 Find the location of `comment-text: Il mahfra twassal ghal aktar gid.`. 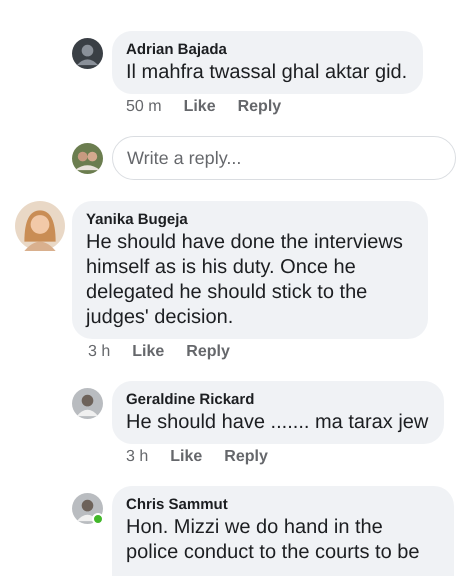

comment-text: Il mahfra twassal ghal aktar gid. is located at coordinates (267, 72).